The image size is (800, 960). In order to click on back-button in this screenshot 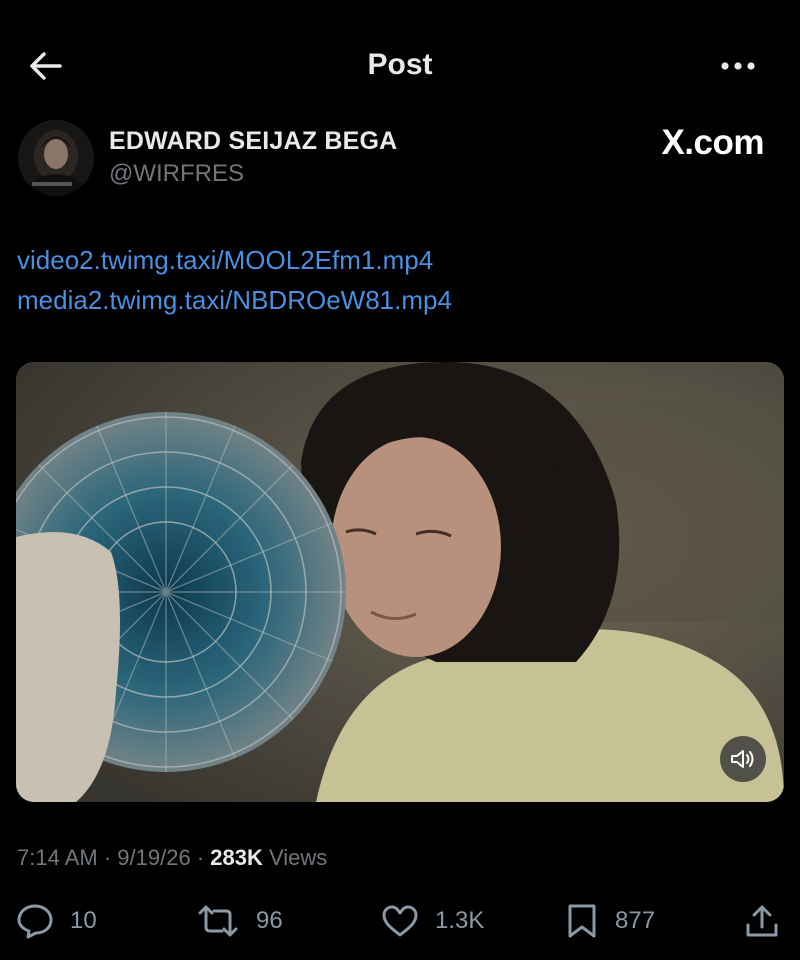, I will do `click(45, 66)`.